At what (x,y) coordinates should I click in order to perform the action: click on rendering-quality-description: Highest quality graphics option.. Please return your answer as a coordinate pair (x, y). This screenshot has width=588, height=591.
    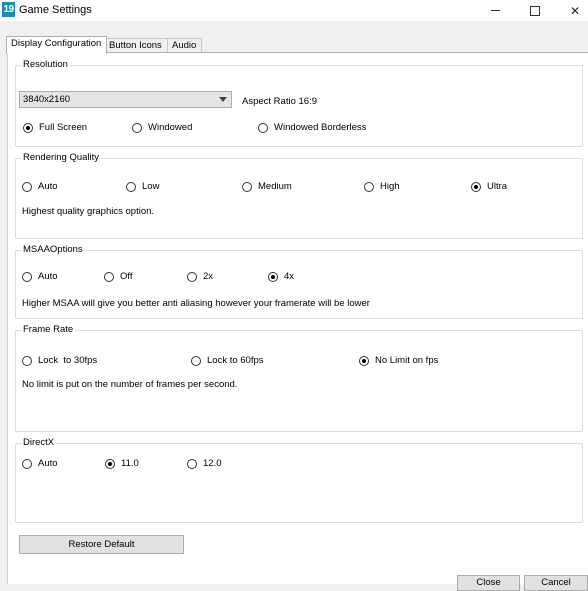
    Looking at the image, I should click on (88, 211).